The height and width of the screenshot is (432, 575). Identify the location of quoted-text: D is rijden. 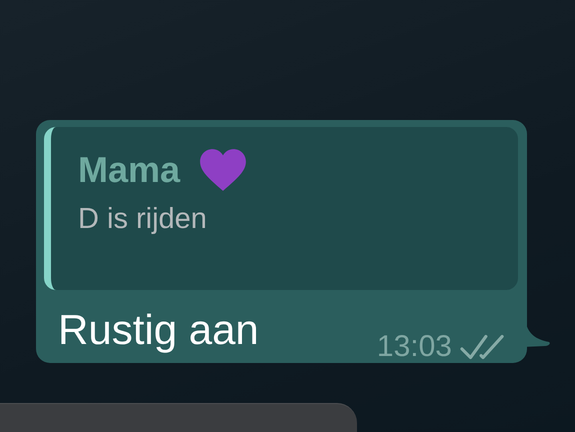
(143, 219).